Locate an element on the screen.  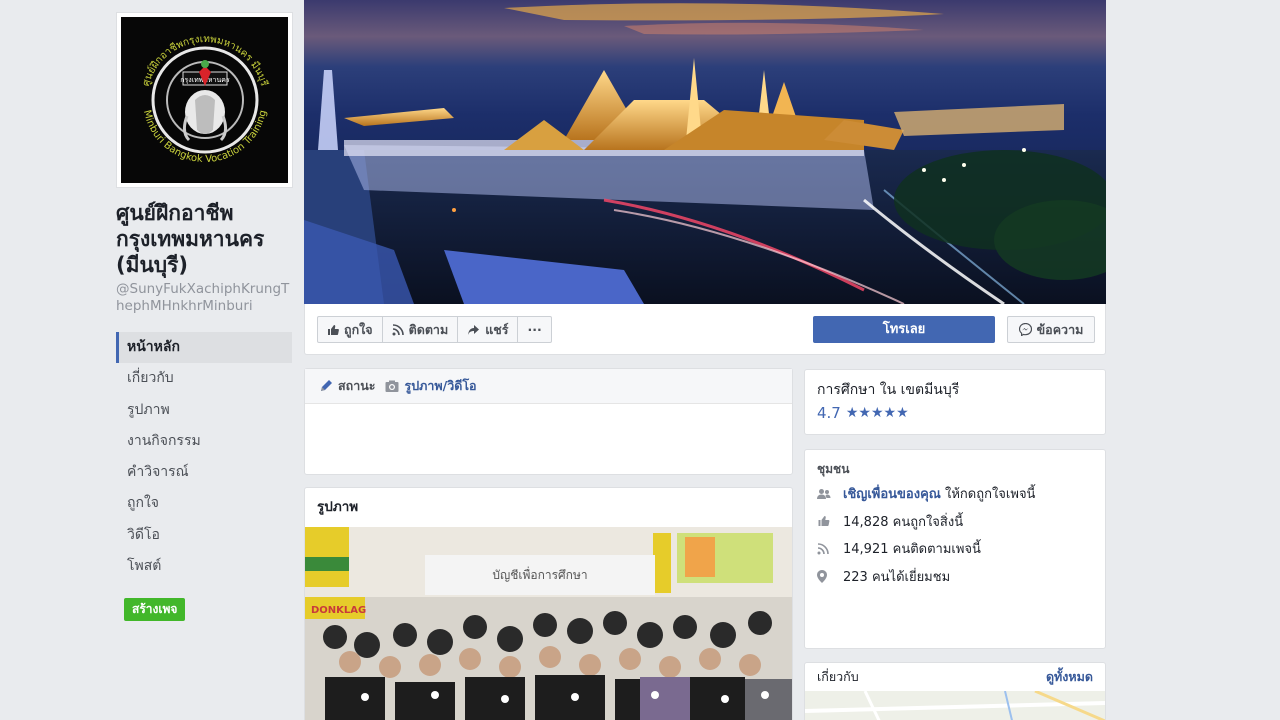
nav-item-reviews: คำวิจารณ์ is located at coordinates (204, 472).